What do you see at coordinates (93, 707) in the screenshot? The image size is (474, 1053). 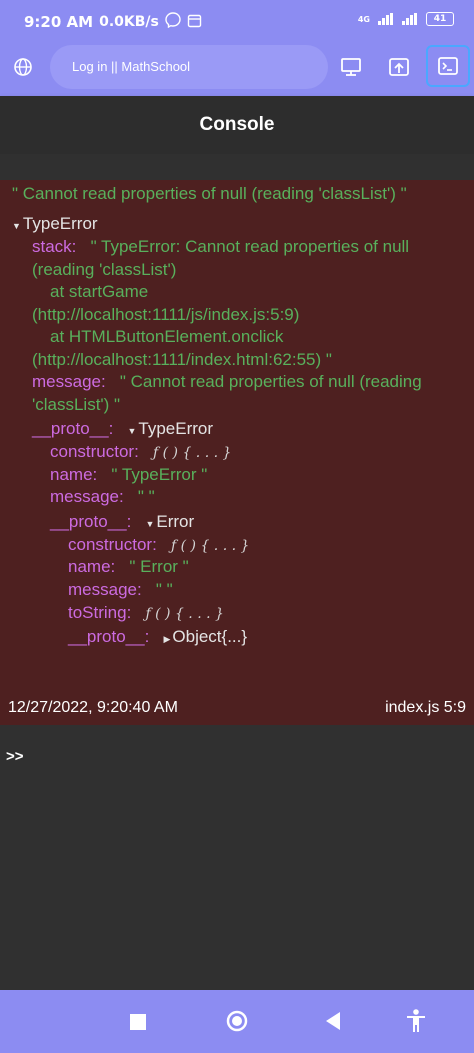 I see `log-timestamp: 12/27/2022, 9:20:40 AM` at bounding box center [93, 707].